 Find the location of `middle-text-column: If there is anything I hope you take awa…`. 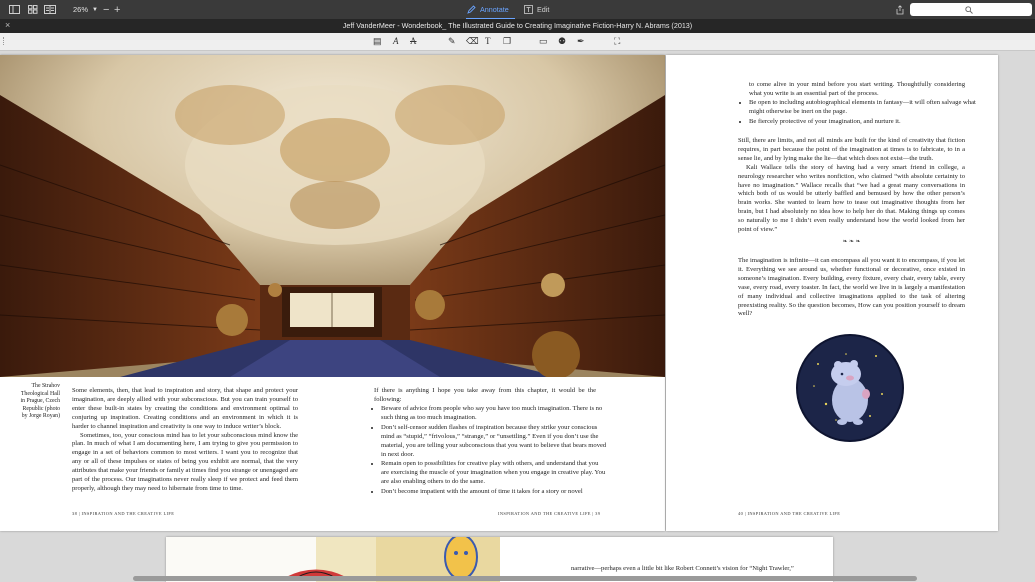

middle-text-column: If there is anything I hope you take awa… is located at coordinates (485, 396).